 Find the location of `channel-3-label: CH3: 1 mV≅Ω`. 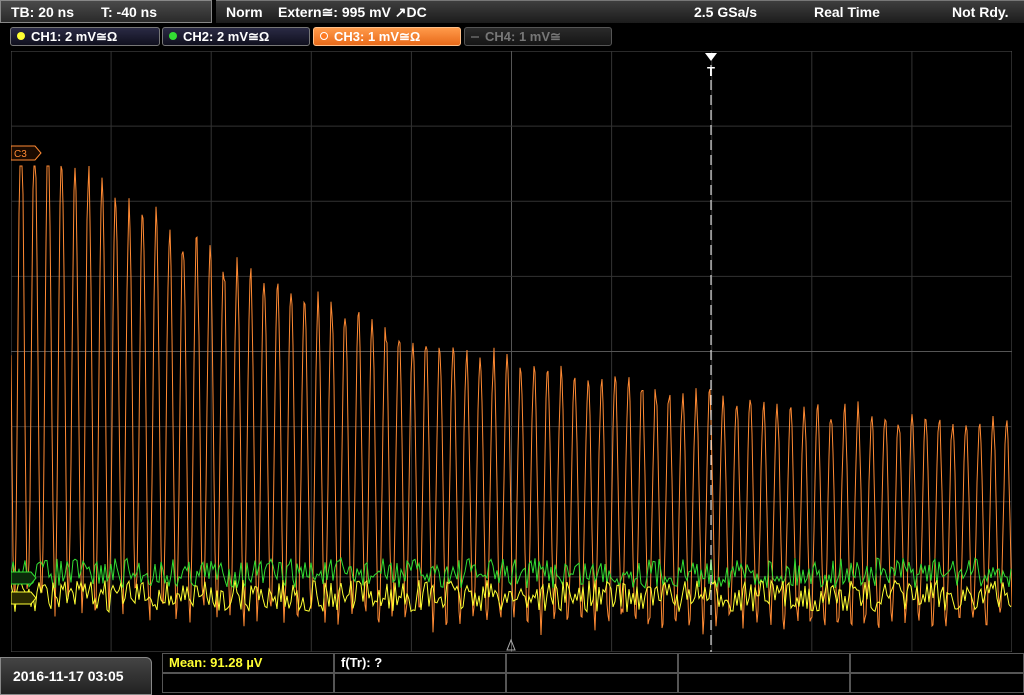

channel-3-label: CH3: 1 mV≅Ω is located at coordinates (377, 36).